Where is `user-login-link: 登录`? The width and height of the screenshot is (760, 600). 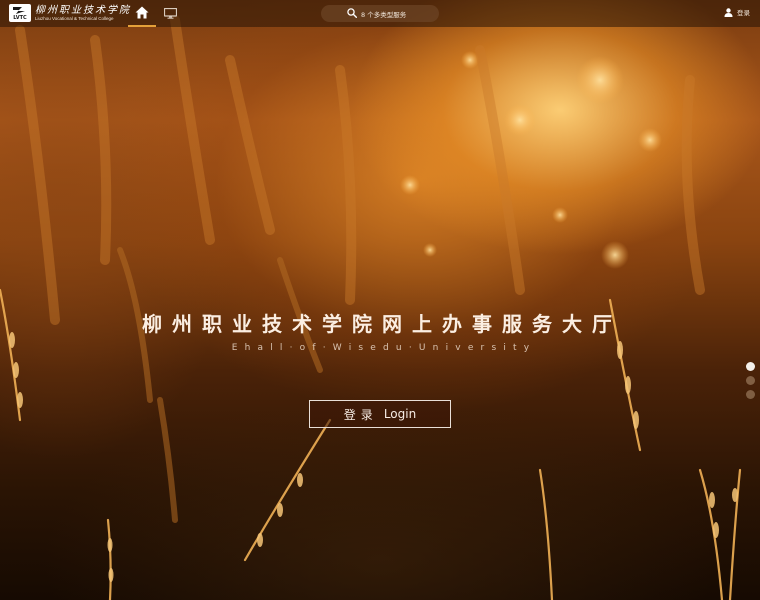
user-login-link: 登录 is located at coordinates (737, 12).